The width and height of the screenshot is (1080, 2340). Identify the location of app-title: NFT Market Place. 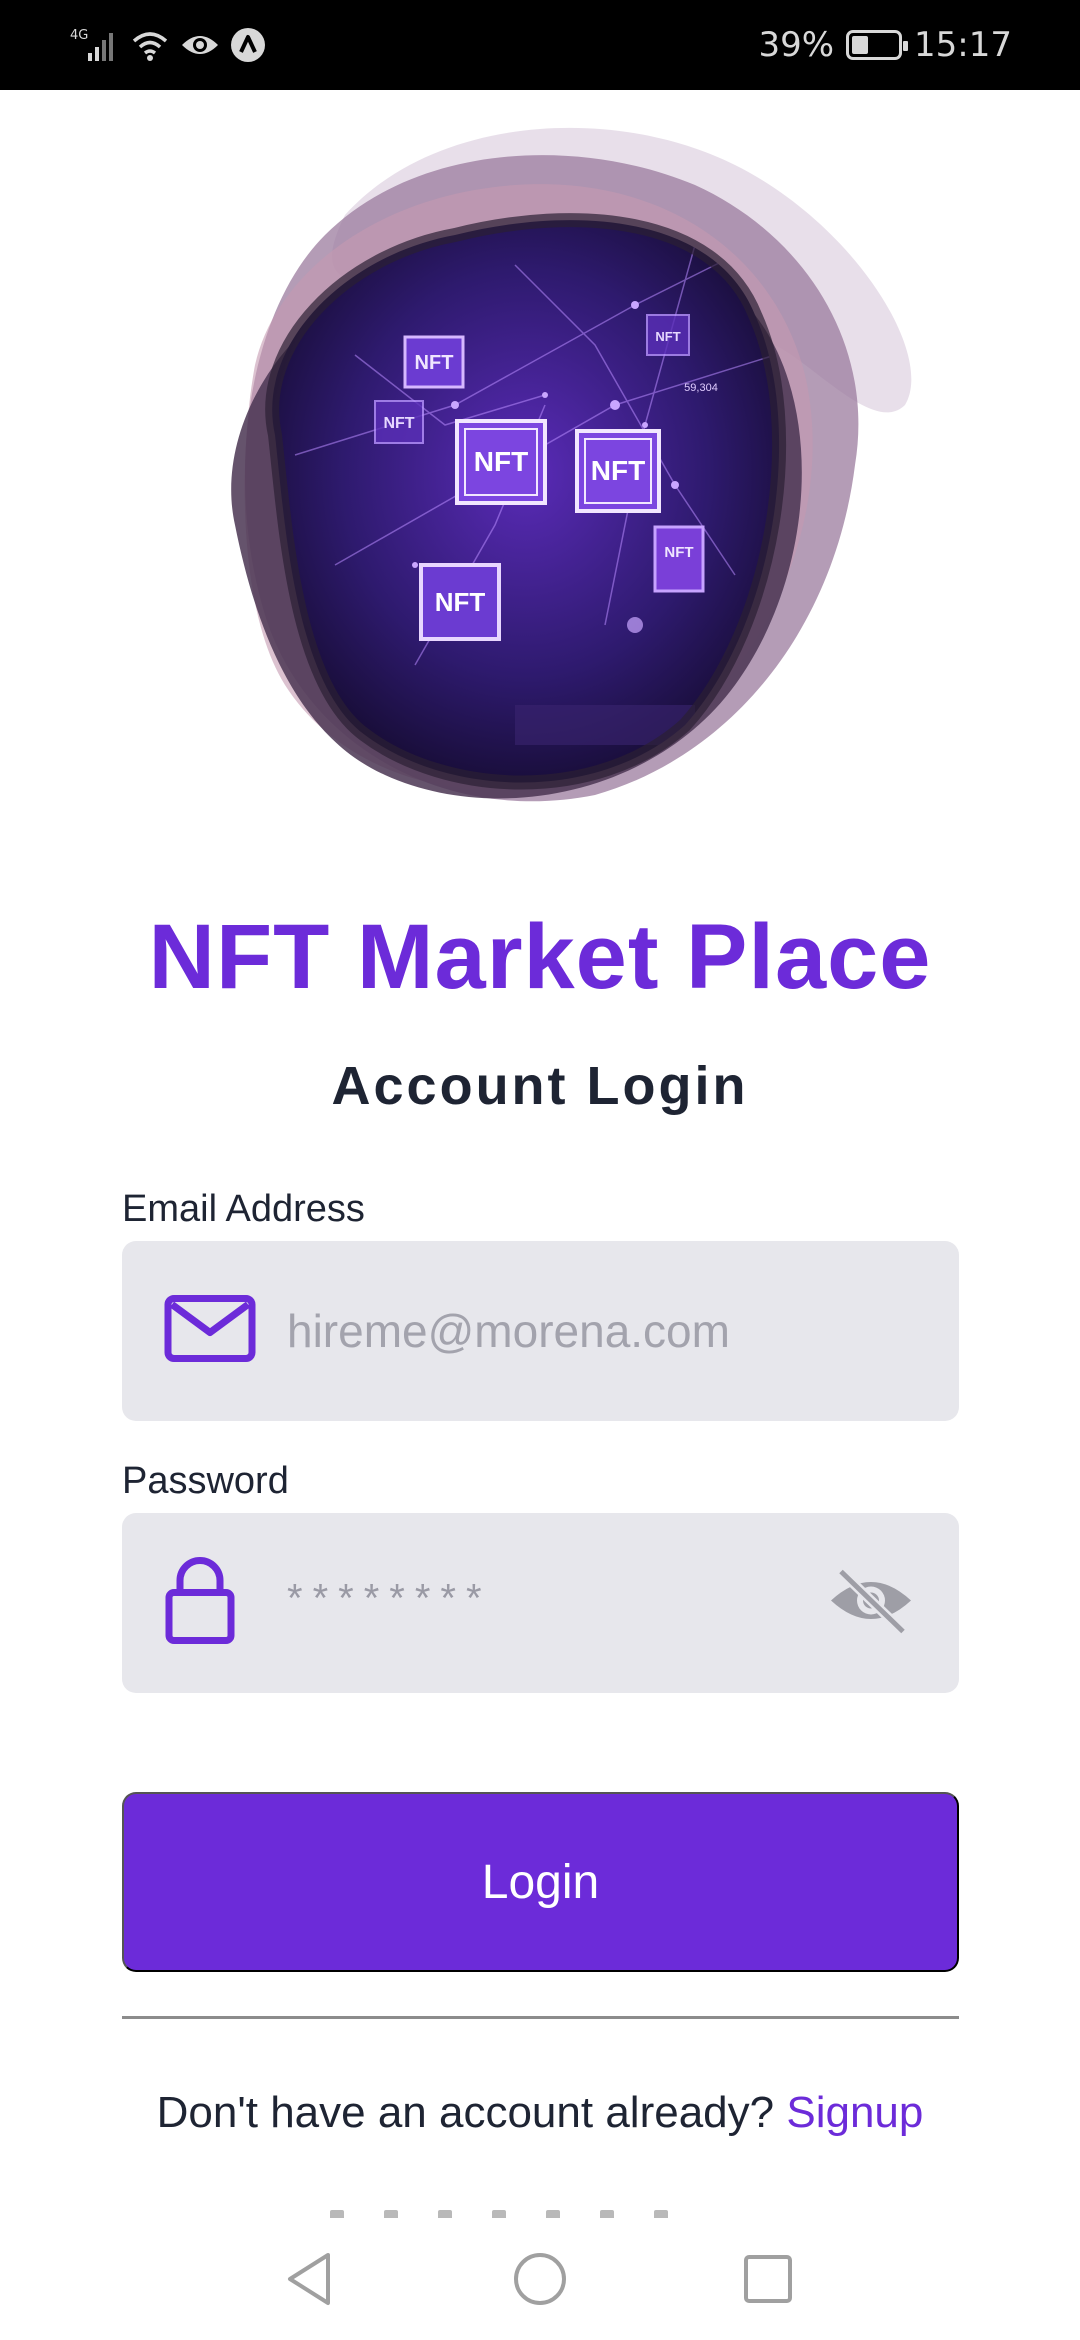
(540, 957).